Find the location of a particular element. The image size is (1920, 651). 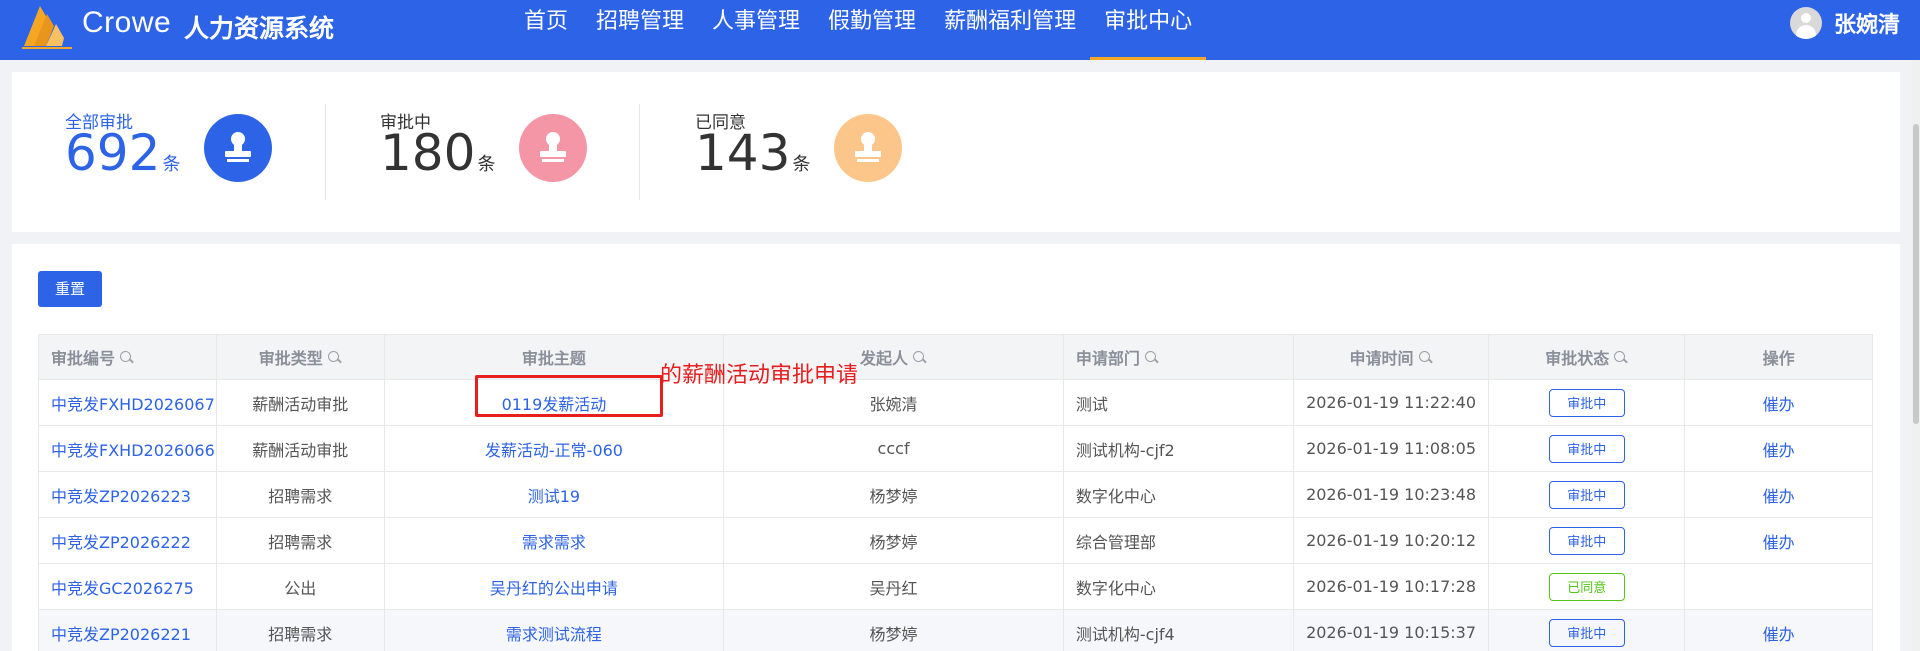

approval-id-link: 中竞发ZP2026223 is located at coordinates (121, 495).